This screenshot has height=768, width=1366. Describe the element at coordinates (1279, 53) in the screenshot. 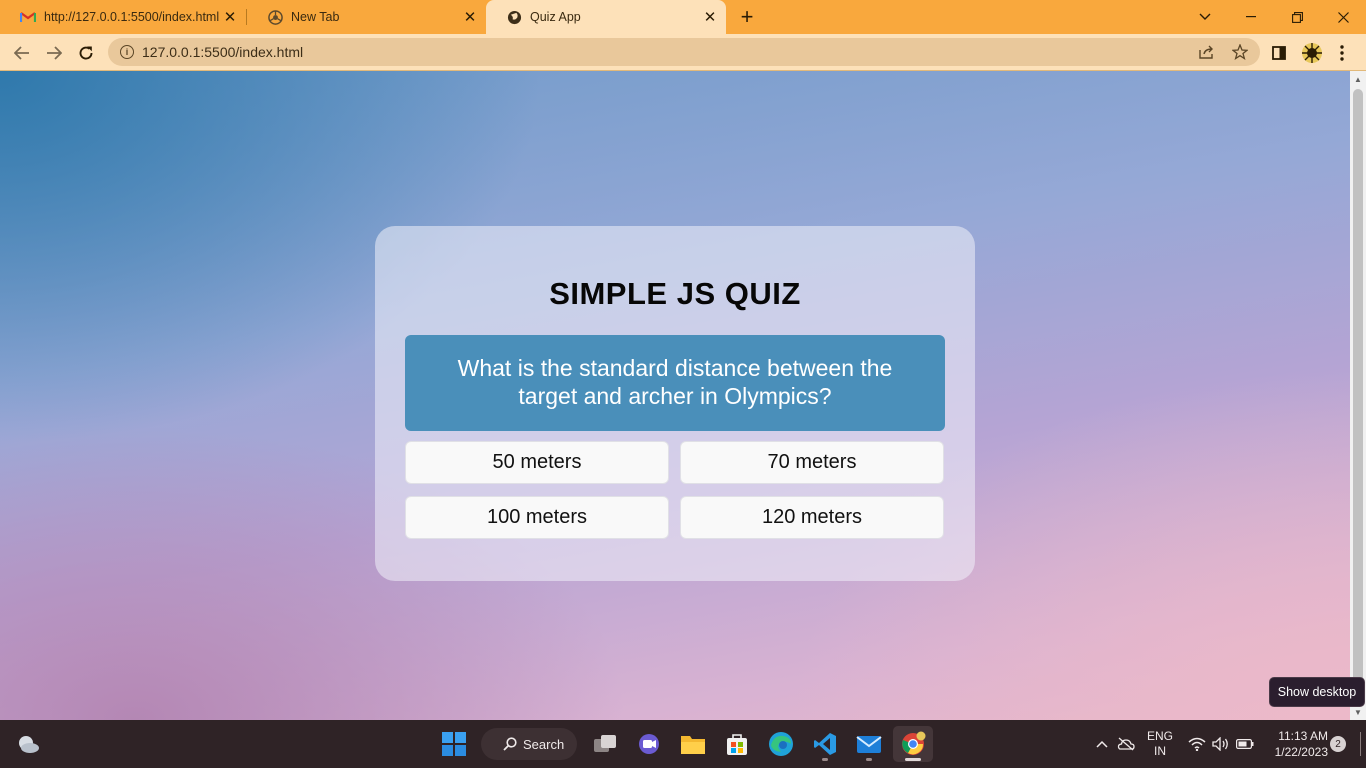

I see `side-panel-icon` at that location.